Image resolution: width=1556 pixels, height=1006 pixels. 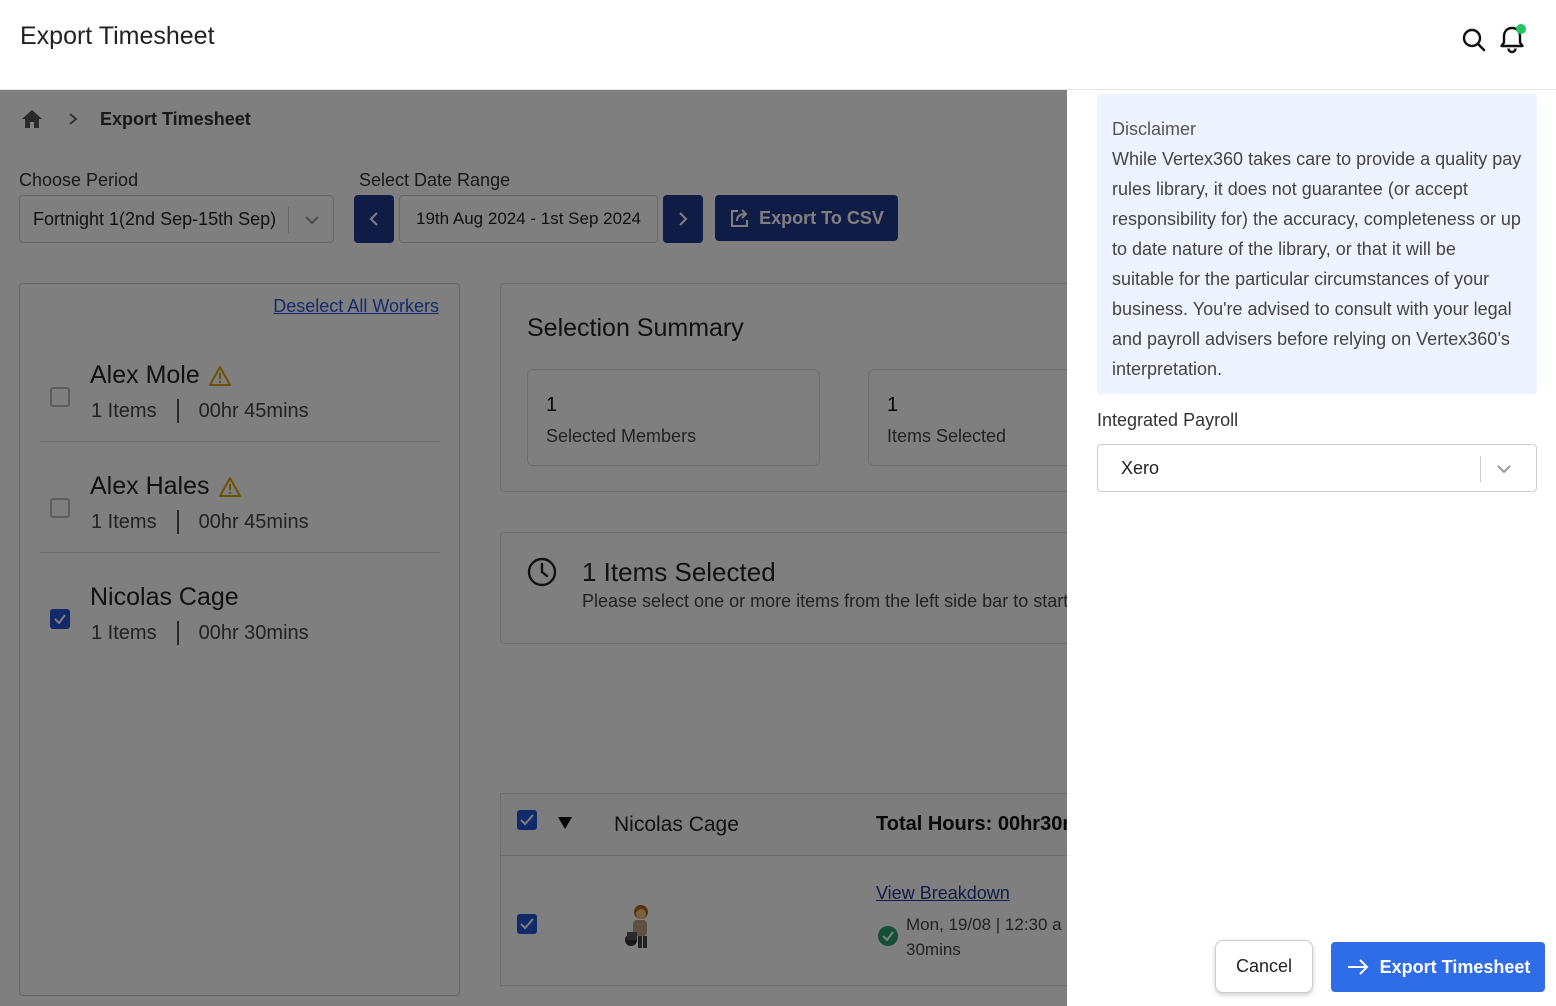 I want to click on integrated-payroll-value: Xero, so click(x=1140, y=468).